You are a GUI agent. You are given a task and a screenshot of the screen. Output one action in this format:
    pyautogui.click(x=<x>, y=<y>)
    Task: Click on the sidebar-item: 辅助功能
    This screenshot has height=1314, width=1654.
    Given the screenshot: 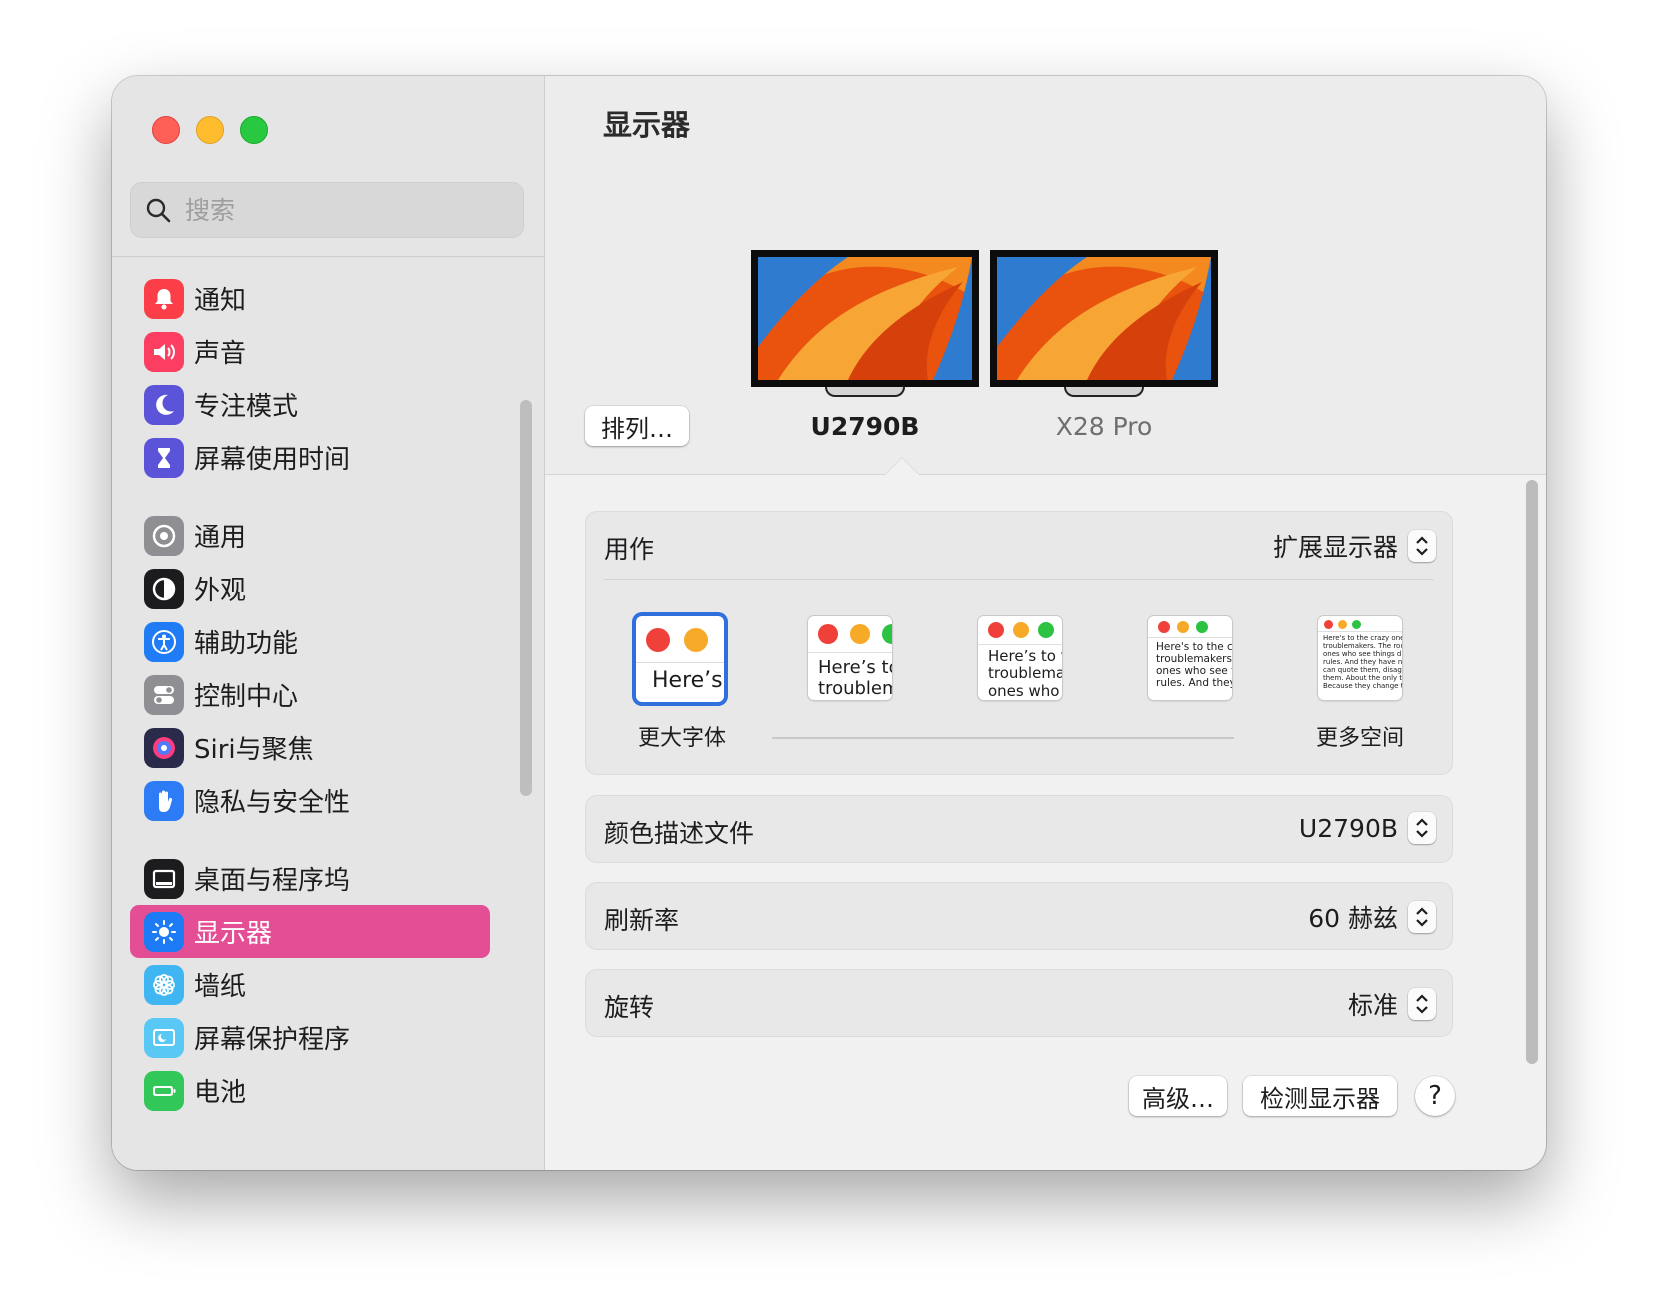 What is the action you would take?
    pyautogui.click(x=310, y=641)
    